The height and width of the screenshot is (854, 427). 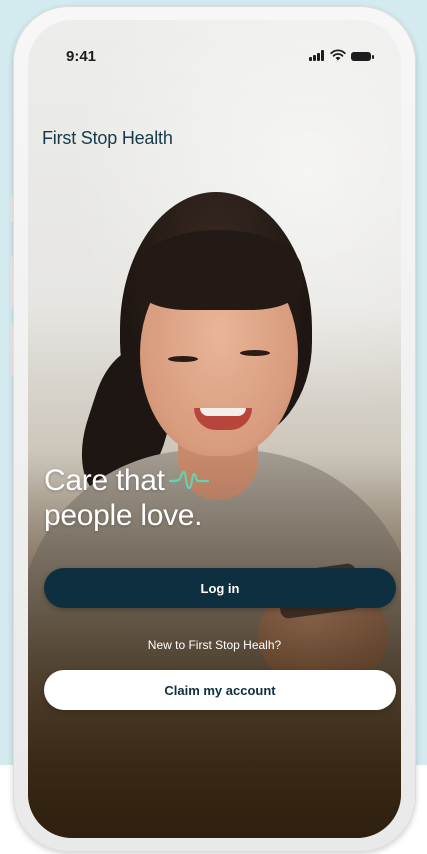 I want to click on headline-line-2: people love., so click(x=123, y=515).